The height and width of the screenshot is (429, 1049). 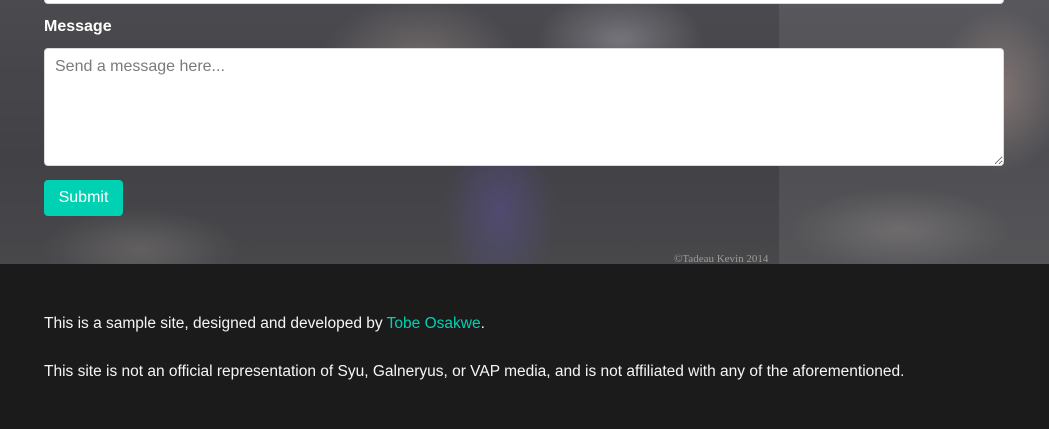 What do you see at coordinates (78, 26) in the screenshot?
I see `message-label: Message` at bounding box center [78, 26].